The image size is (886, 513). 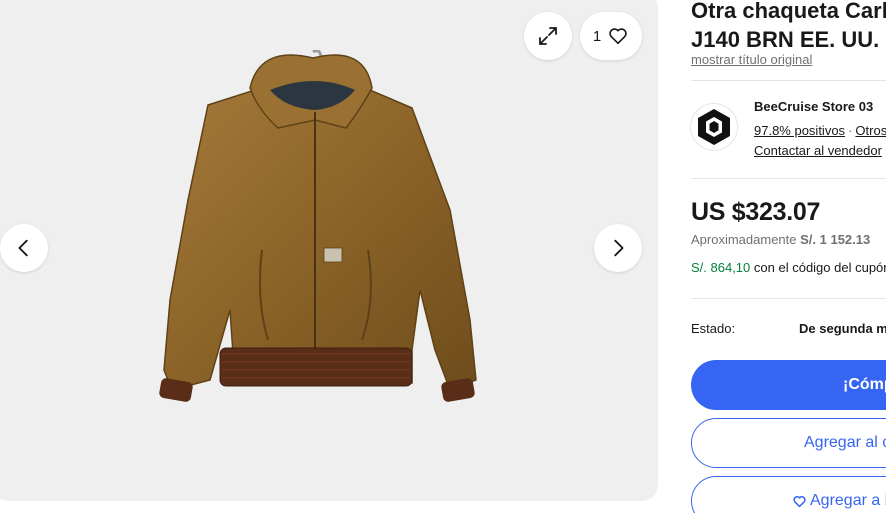 I want to click on listing-title-line2: J140 BRN EE. UU. a, so click(x=788, y=39).